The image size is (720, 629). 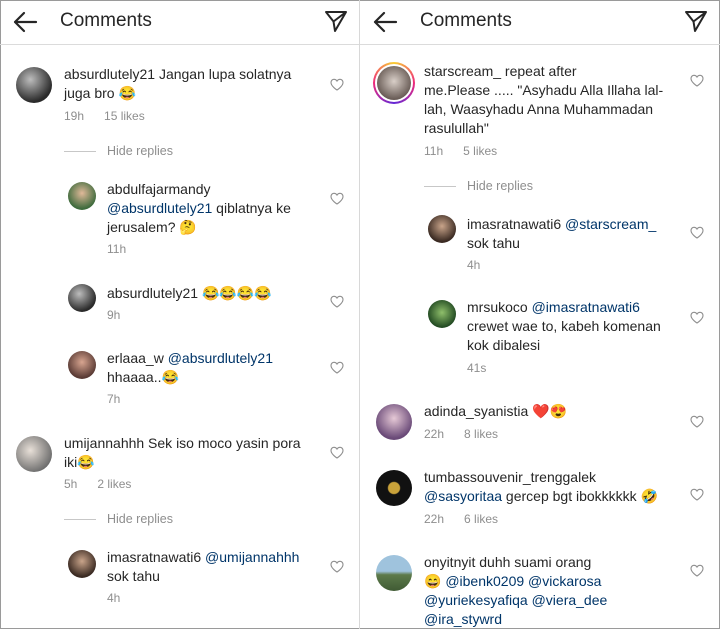 What do you see at coordinates (394, 83) in the screenshot?
I see `avatar-story-ring` at bounding box center [394, 83].